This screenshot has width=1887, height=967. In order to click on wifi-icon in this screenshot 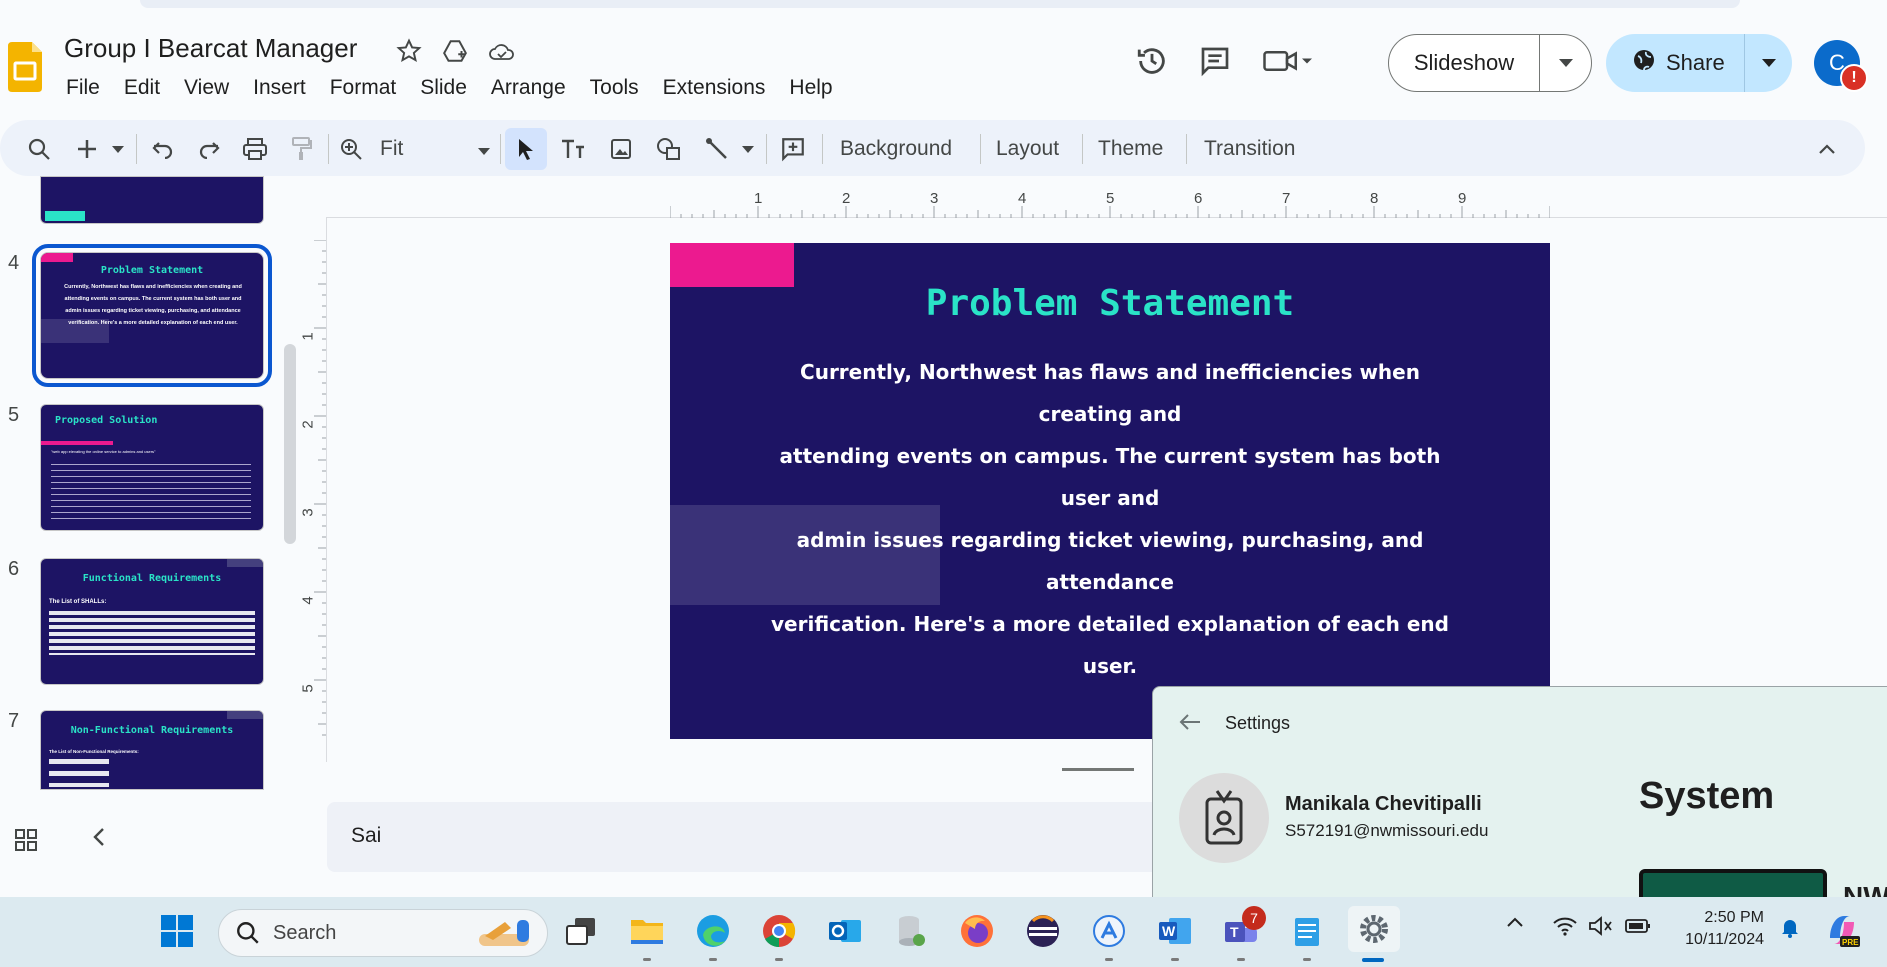, I will do `click(1565, 927)`.